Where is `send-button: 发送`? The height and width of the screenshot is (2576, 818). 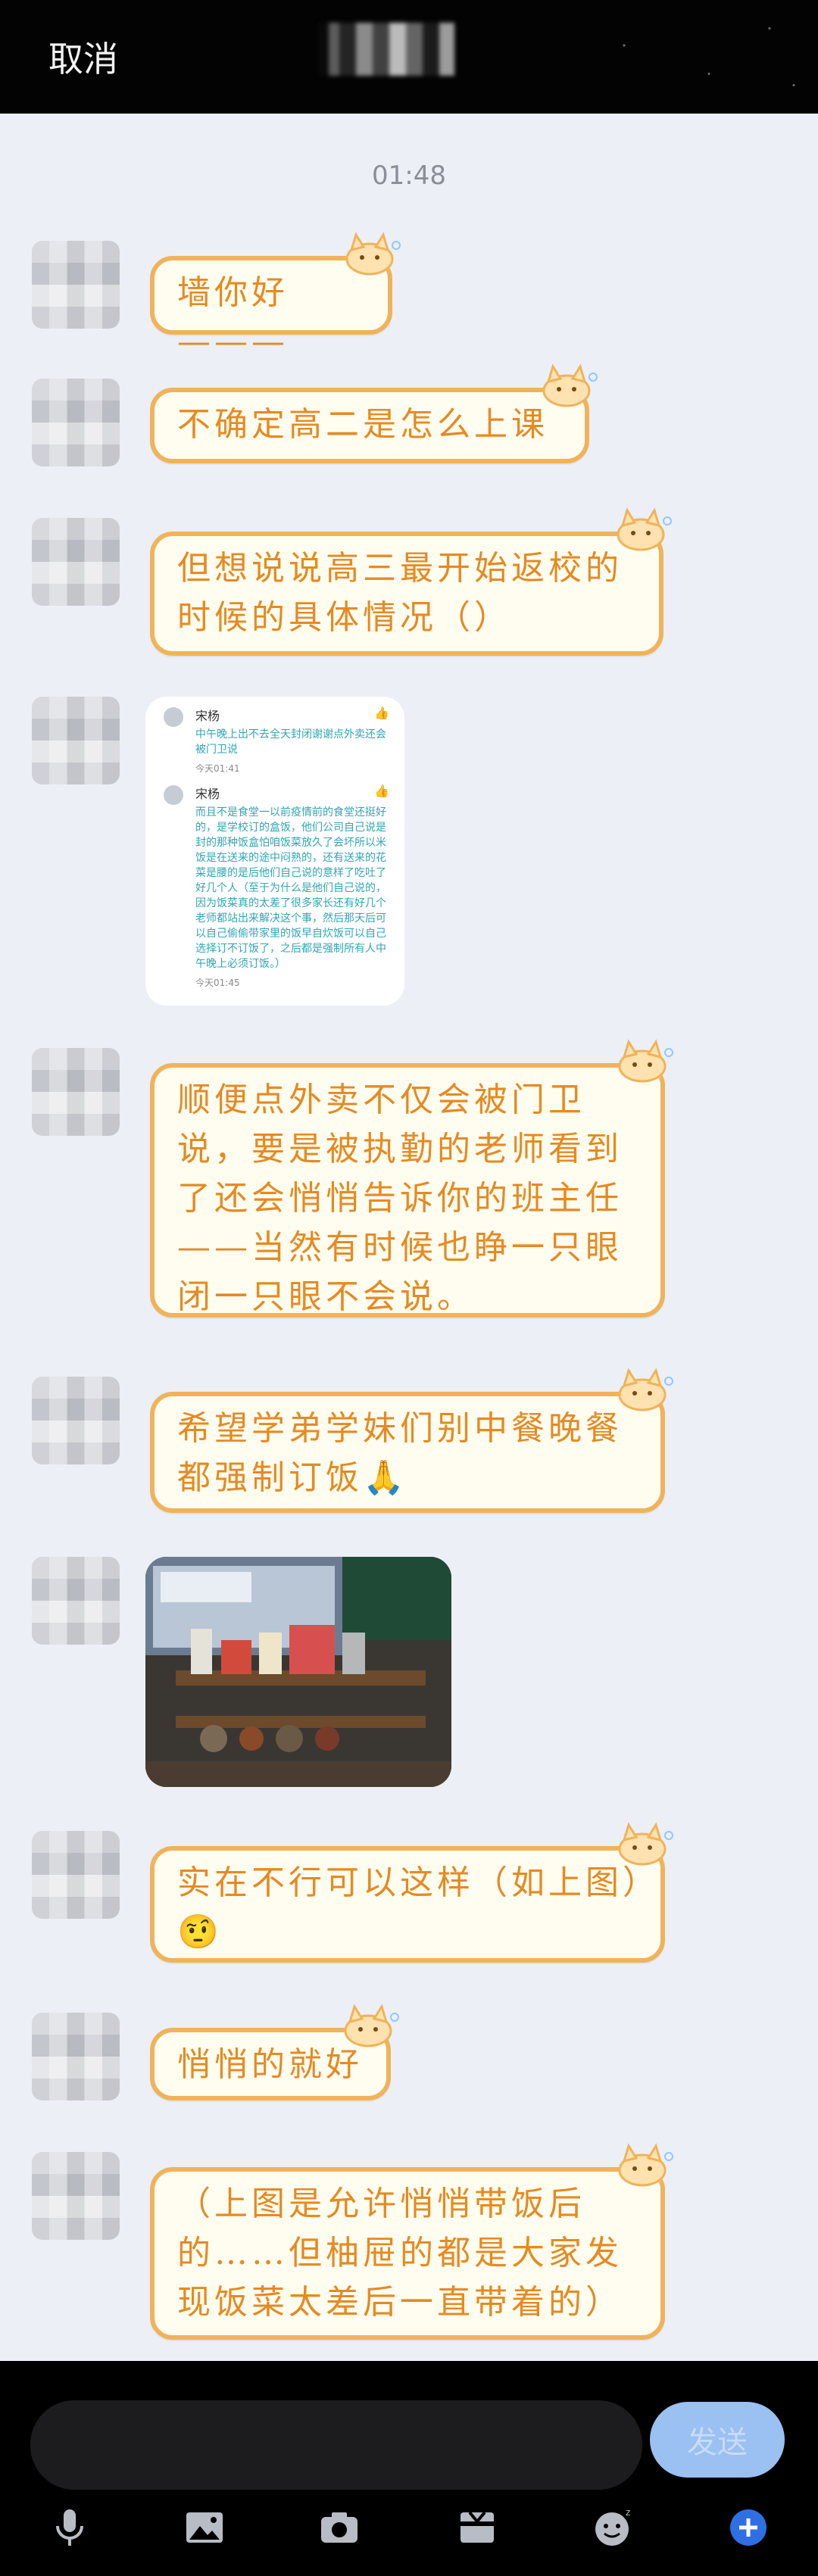
send-button: 发送 is located at coordinates (718, 2440).